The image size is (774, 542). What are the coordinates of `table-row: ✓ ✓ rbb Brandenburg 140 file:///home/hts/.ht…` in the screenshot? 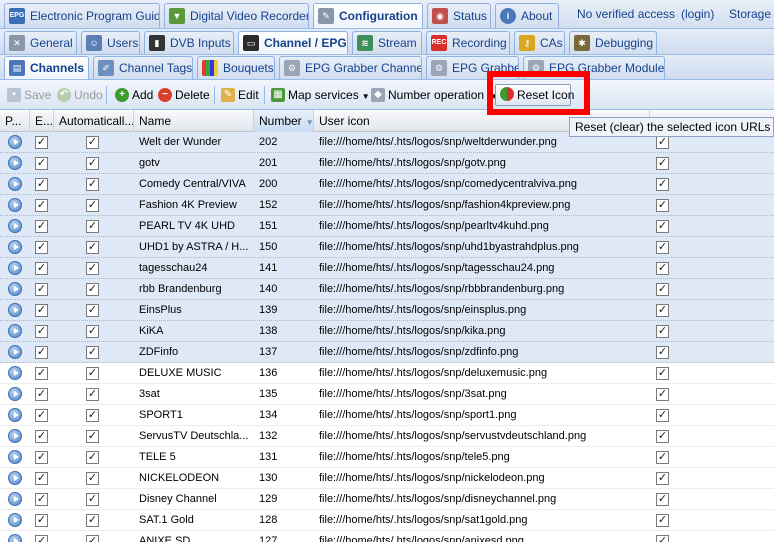 It's located at (387, 289).